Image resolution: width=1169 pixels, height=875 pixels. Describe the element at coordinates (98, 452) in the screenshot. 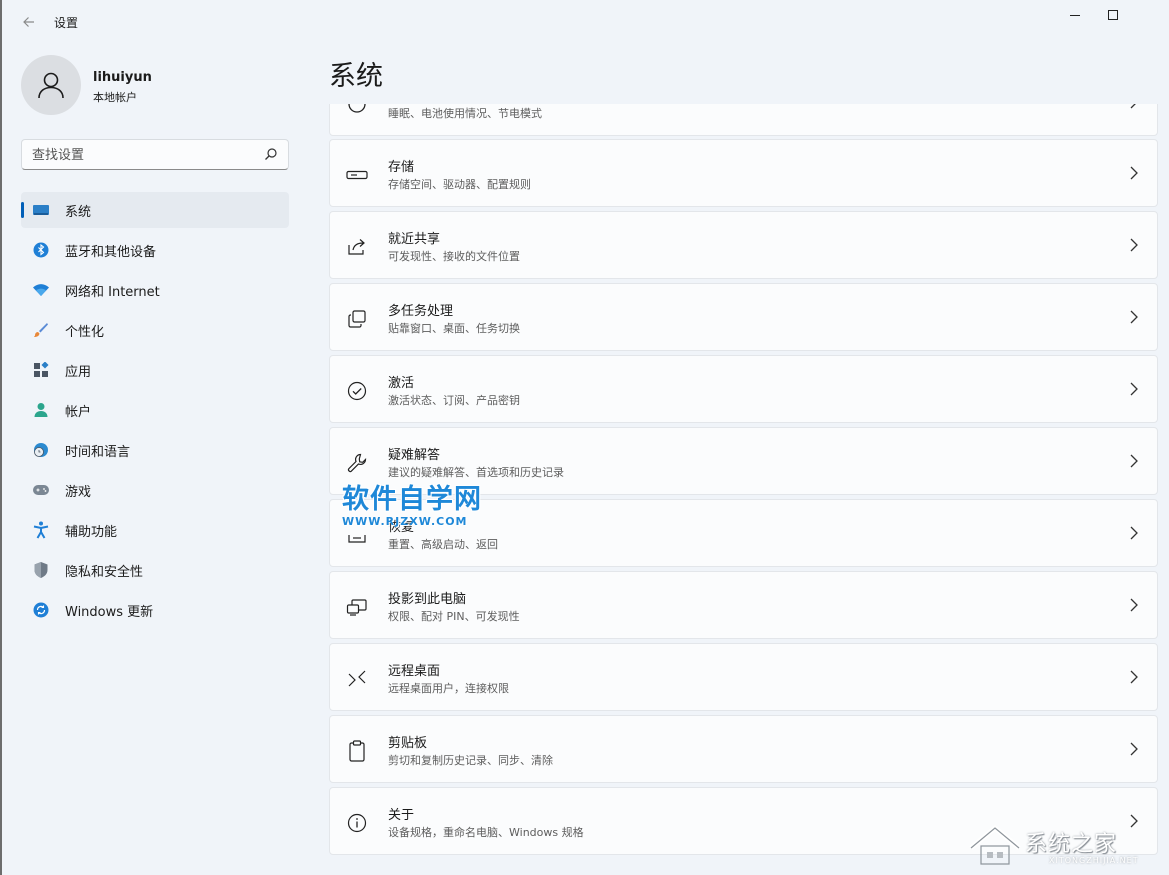

I see `sidebar-item-label: 时间和语言` at that location.